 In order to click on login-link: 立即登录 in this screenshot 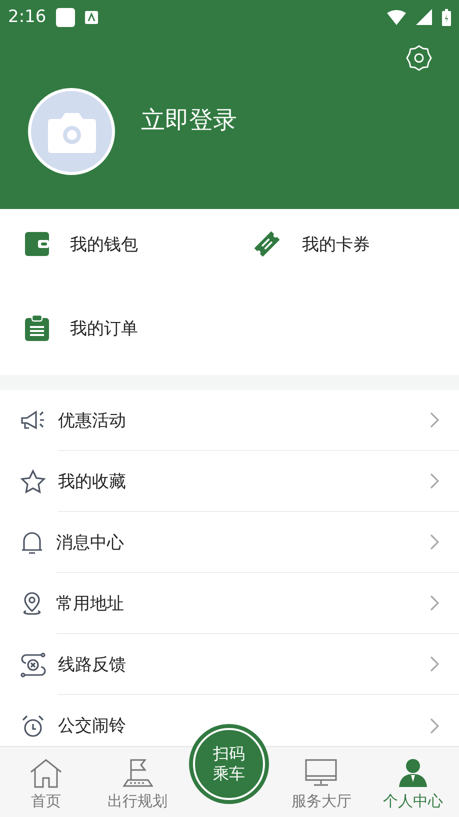, I will do `click(189, 120)`.